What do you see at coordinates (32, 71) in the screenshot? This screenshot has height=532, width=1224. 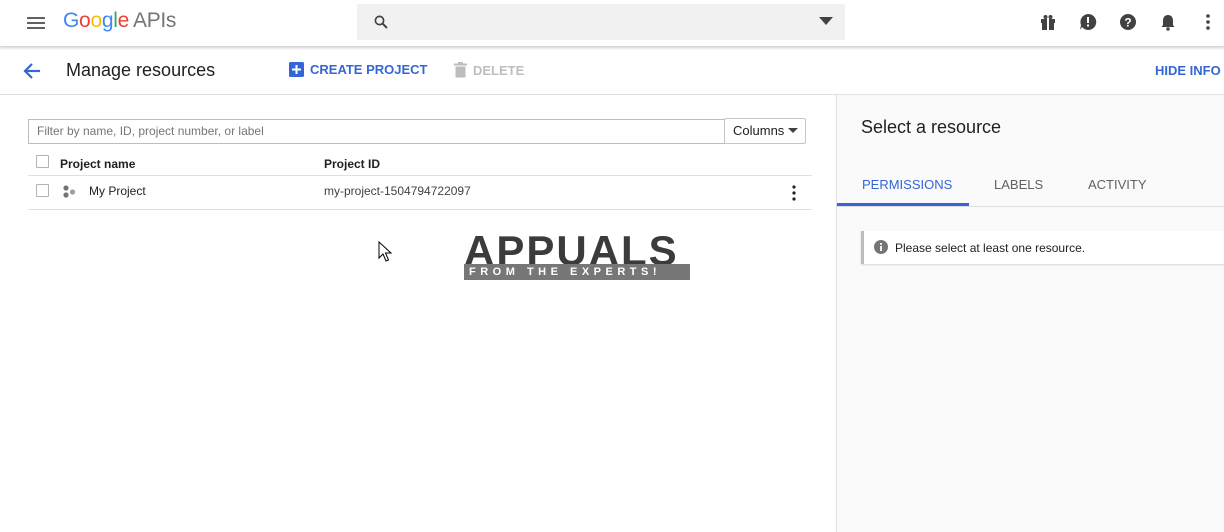 I see `back-arrow-icon` at bounding box center [32, 71].